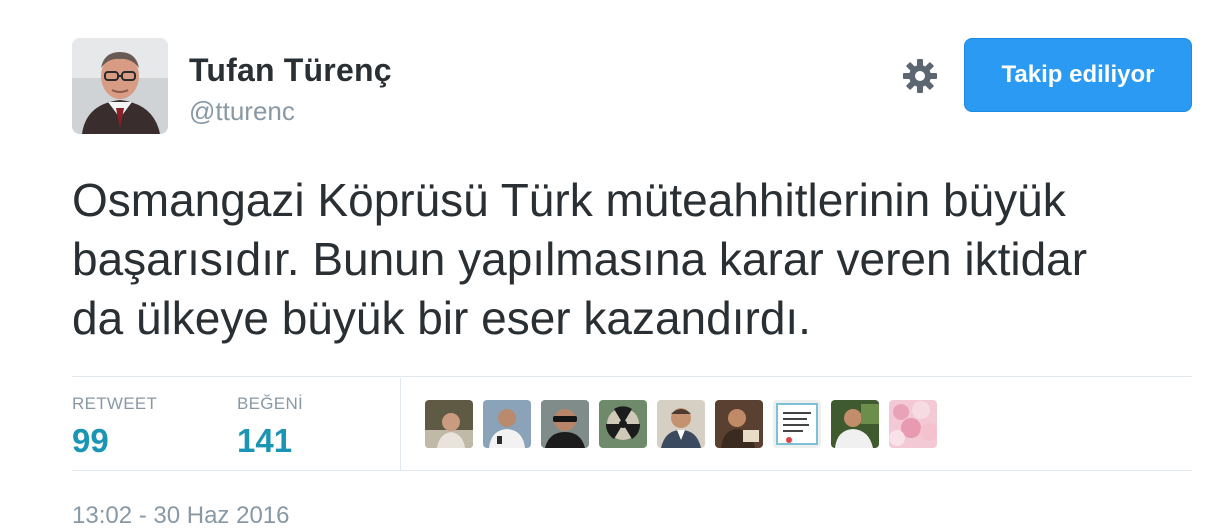  I want to click on like-label: BEĞENİ, so click(270, 403).